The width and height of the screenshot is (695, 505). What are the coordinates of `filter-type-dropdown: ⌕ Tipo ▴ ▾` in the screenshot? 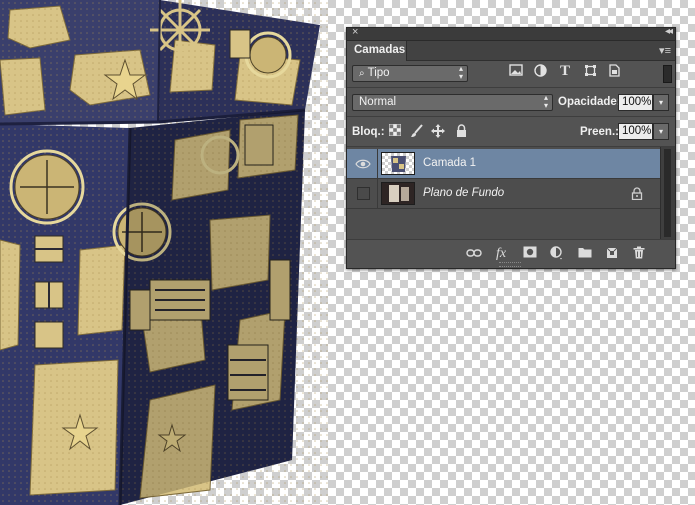 It's located at (410, 73).